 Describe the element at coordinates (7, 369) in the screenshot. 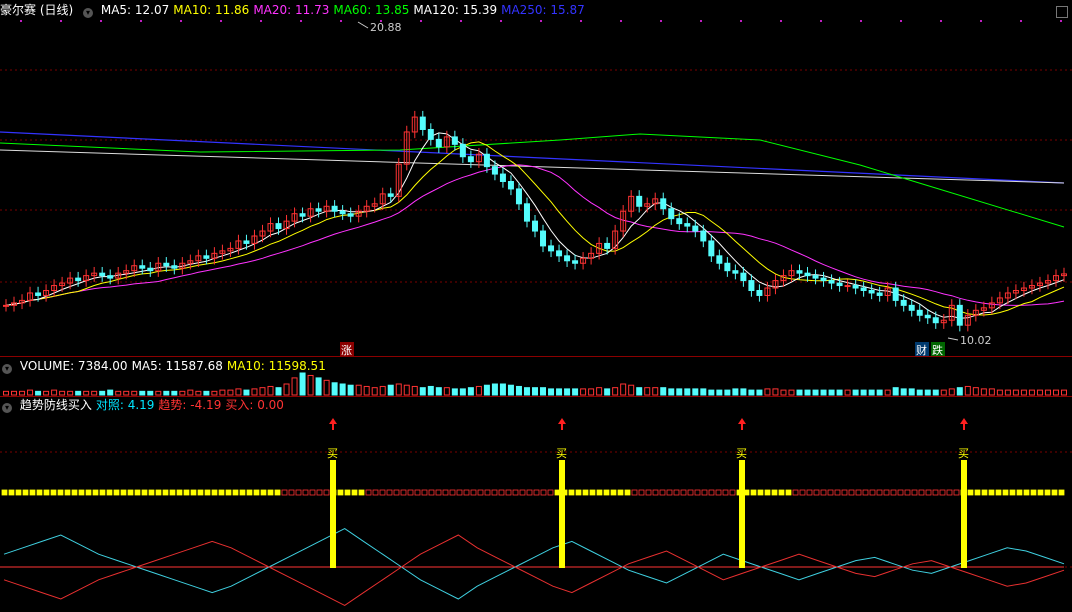

I see `volume-settings-icon: ▾` at that location.